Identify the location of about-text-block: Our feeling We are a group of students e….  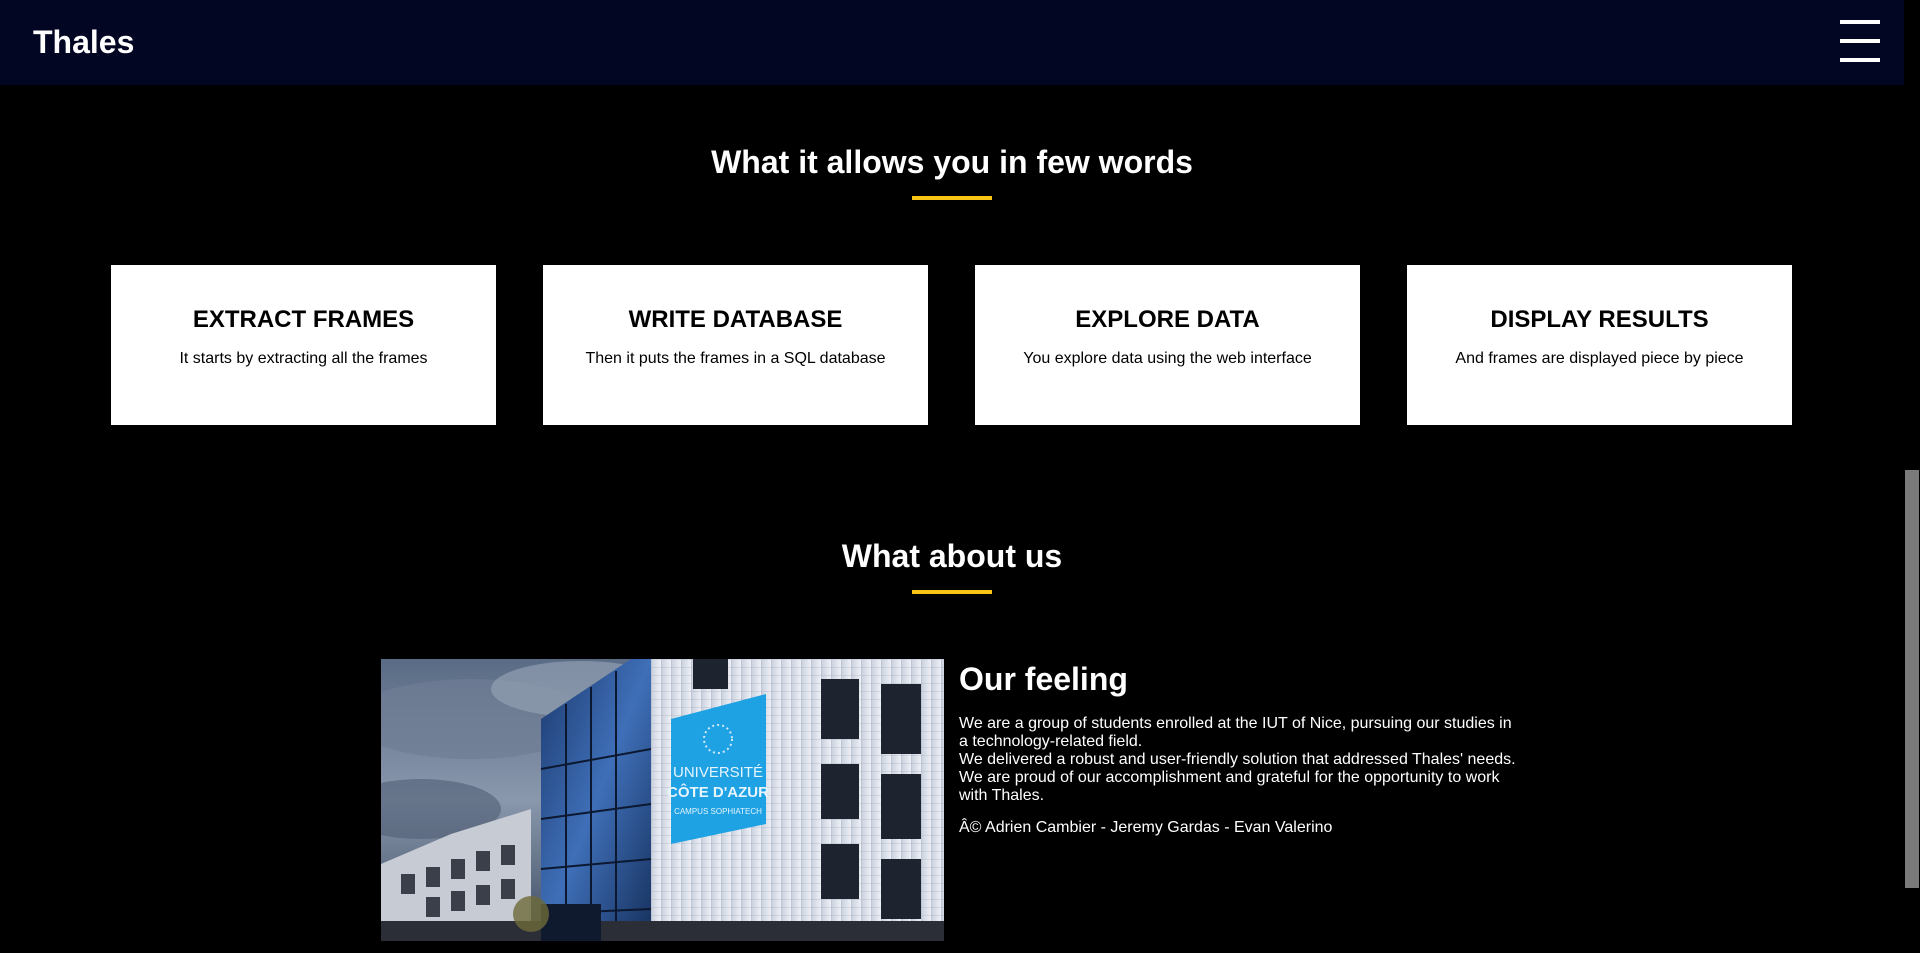
(1241, 748).